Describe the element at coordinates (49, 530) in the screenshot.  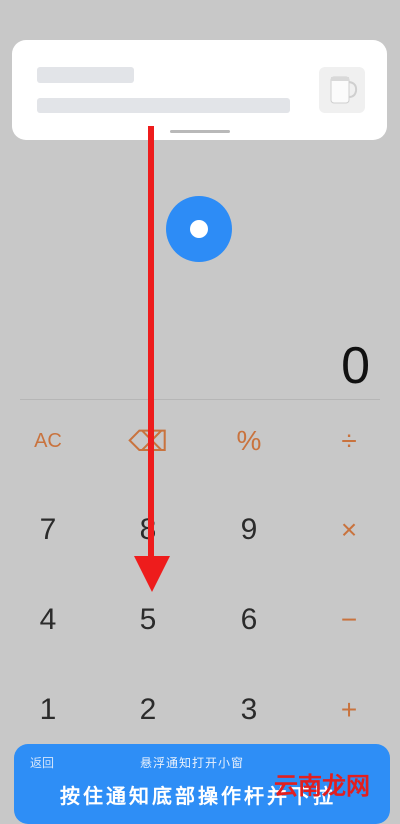
I see `key-7: 7` at that location.